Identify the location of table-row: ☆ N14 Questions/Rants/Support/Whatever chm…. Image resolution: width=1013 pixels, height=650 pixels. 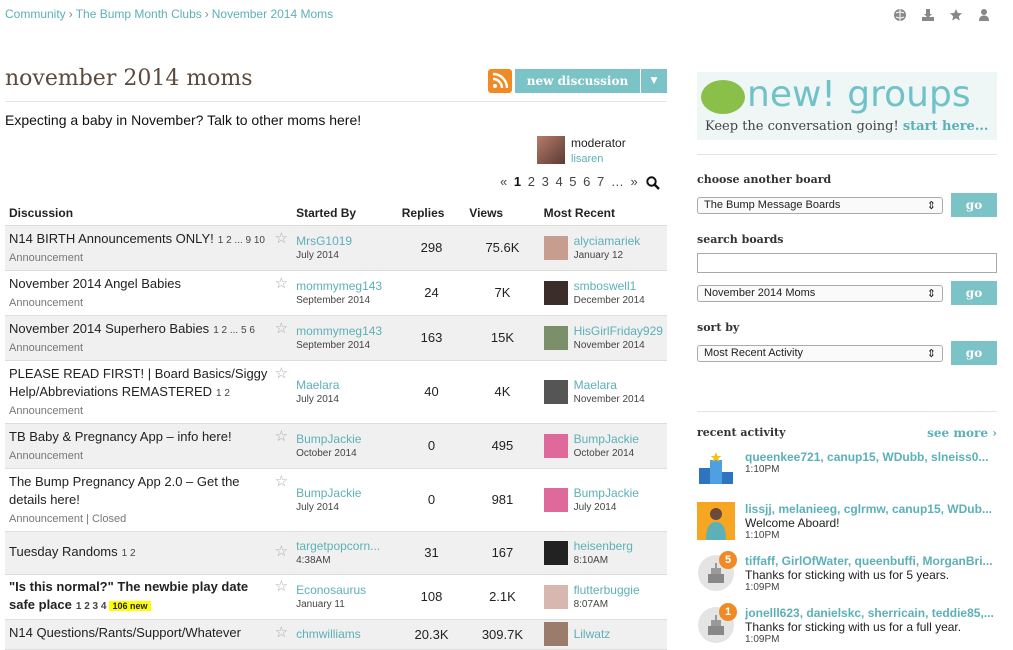
(336, 634).